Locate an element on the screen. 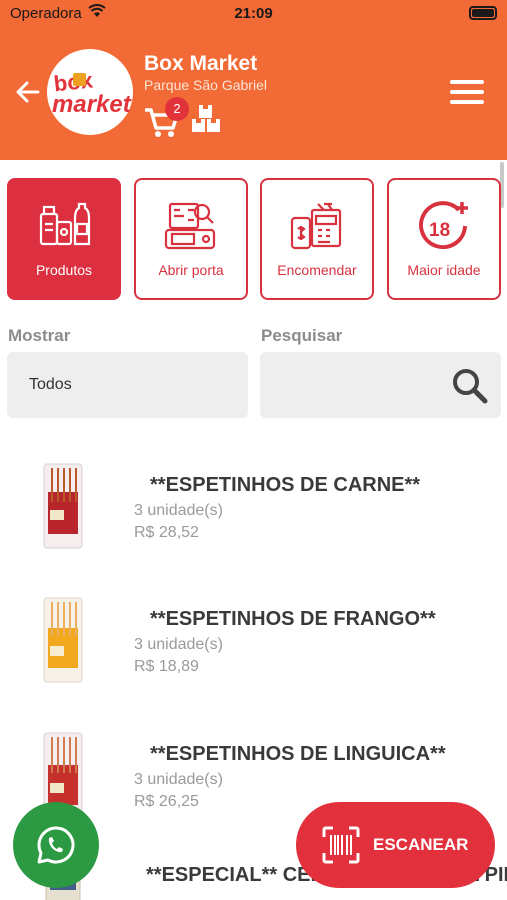  product-price: R$ 18,89 is located at coordinates (166, 666).